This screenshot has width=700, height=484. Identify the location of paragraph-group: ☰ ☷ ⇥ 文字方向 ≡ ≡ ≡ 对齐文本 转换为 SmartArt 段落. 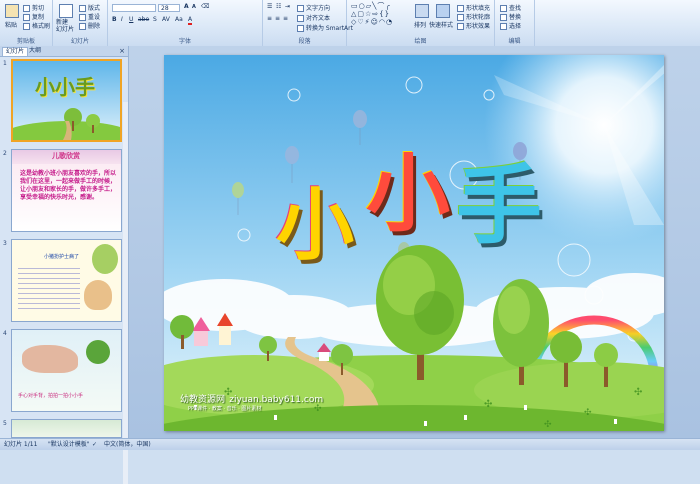
(308, 23).